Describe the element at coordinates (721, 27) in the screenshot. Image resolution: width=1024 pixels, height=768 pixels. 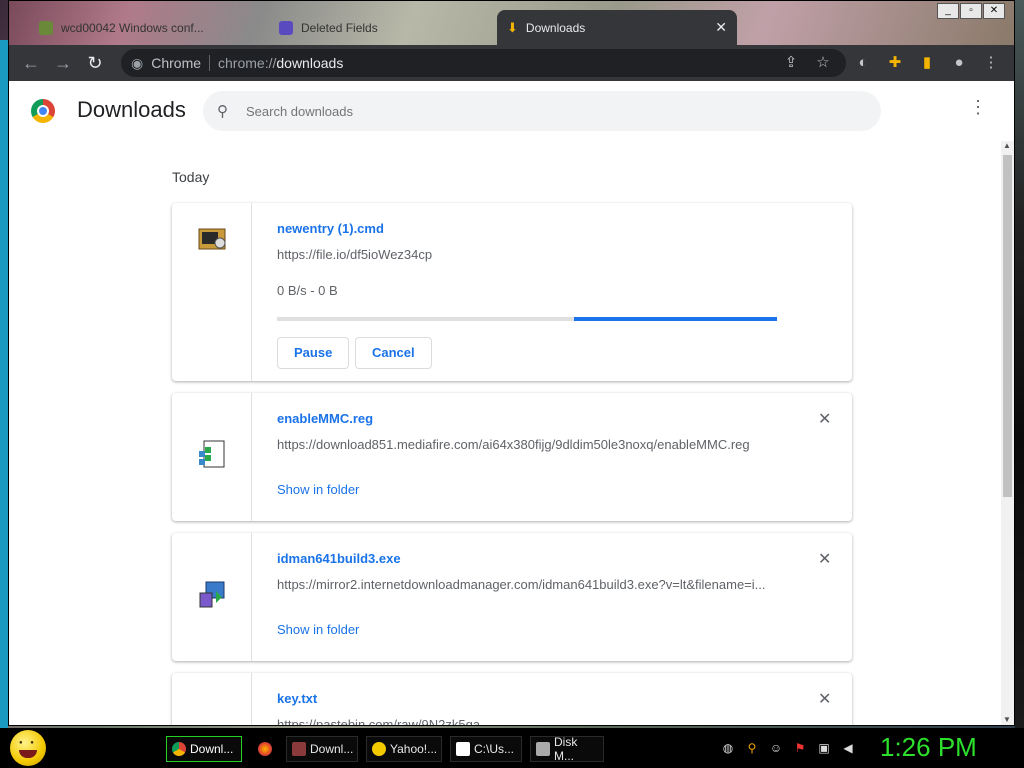
I see `close-tab-icon: ✕` at that location.